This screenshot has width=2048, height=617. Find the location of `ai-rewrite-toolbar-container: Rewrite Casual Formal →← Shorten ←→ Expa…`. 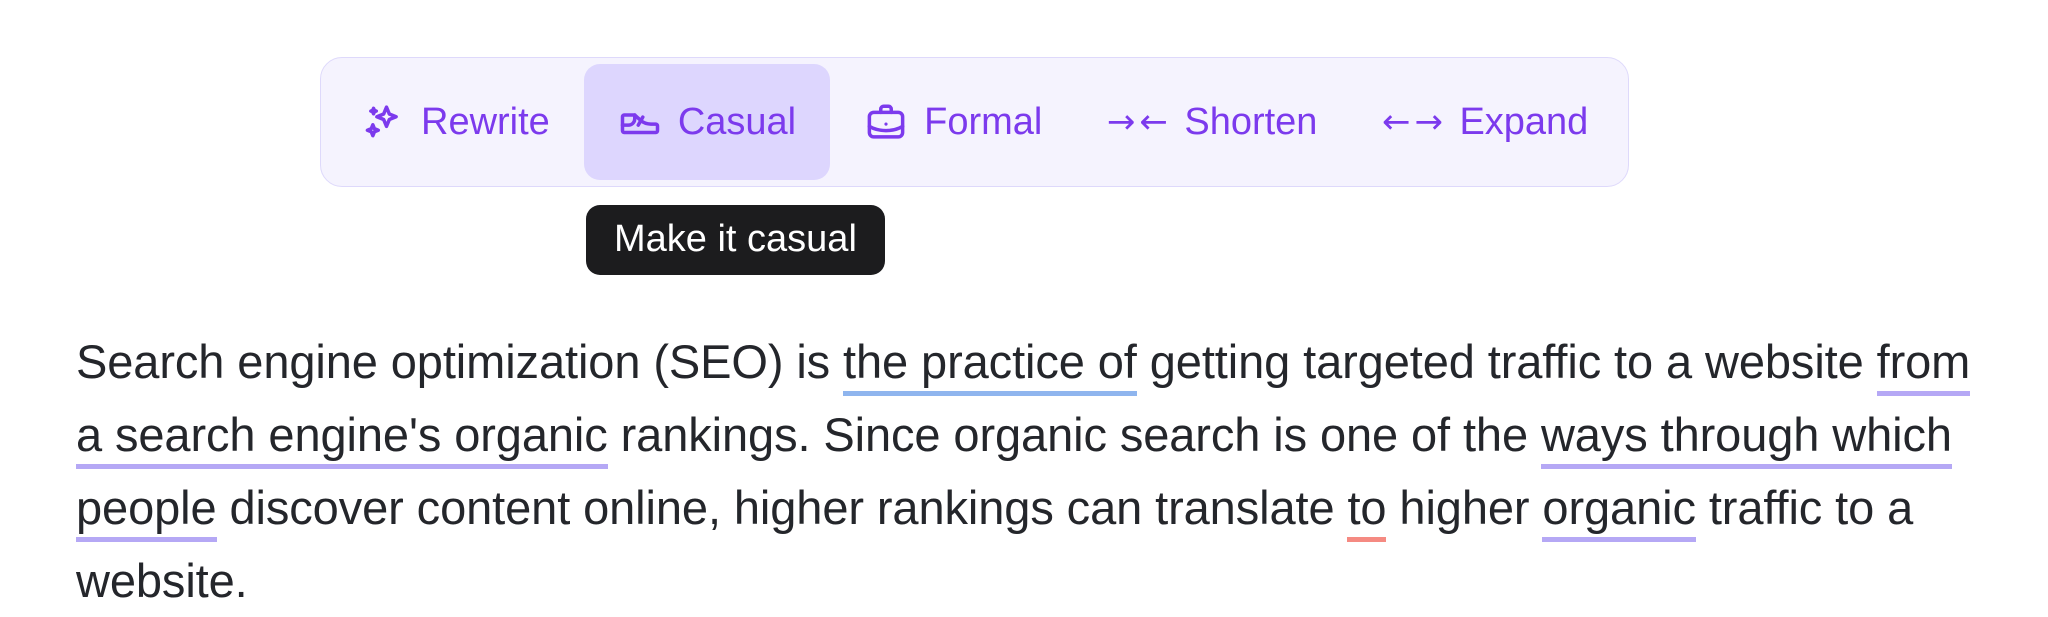

ai-rewrite-toolbar-container: Rewrite Casual Formal →← Shorten ←→ Expa… is located at coordinates (975, 122).